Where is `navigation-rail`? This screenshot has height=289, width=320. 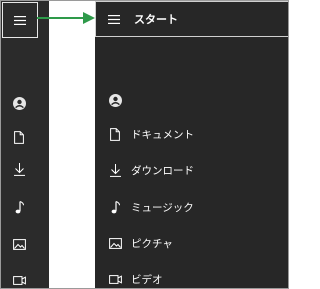
navigation-rail is located at coordinates (25, 144).